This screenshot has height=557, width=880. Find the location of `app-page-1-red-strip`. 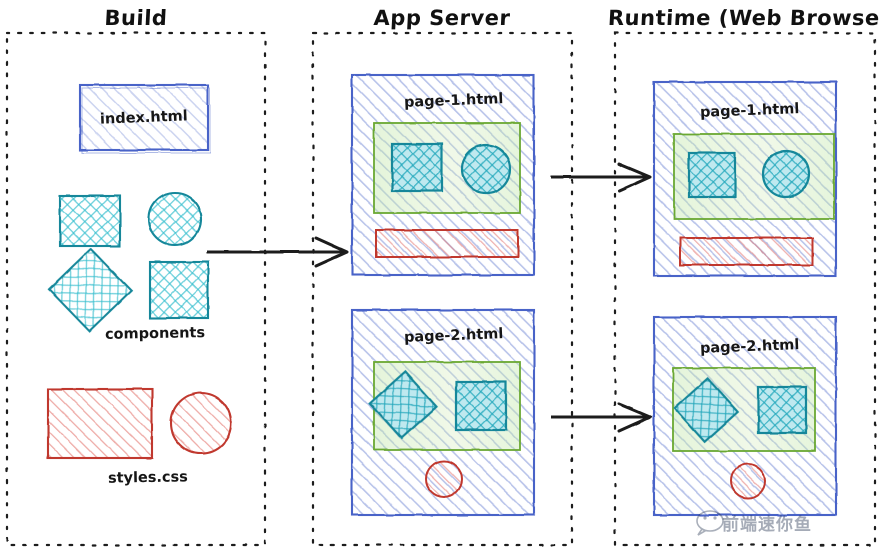

app-page-1-red-strip is located at coordinates (447, 243).